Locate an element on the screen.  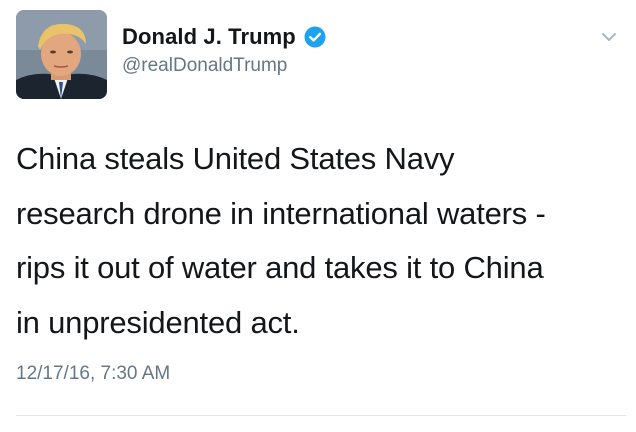
verified-badge-icon is located at coordinates (315, 37).